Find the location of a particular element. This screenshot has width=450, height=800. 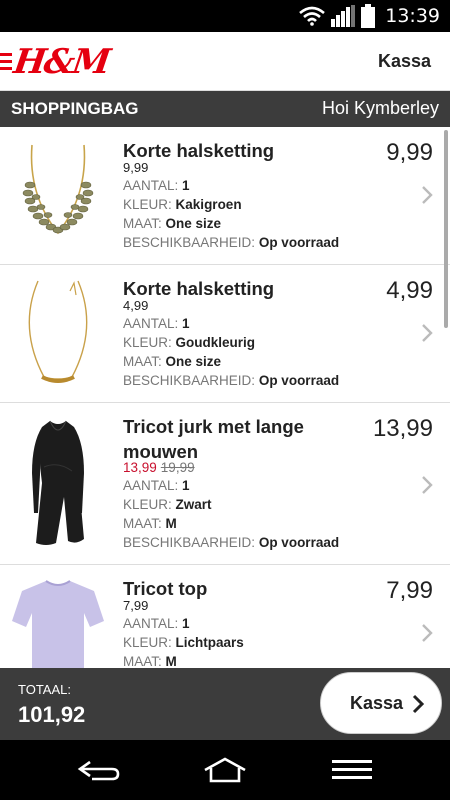

battery-icon is located at coordinates (368, 16).